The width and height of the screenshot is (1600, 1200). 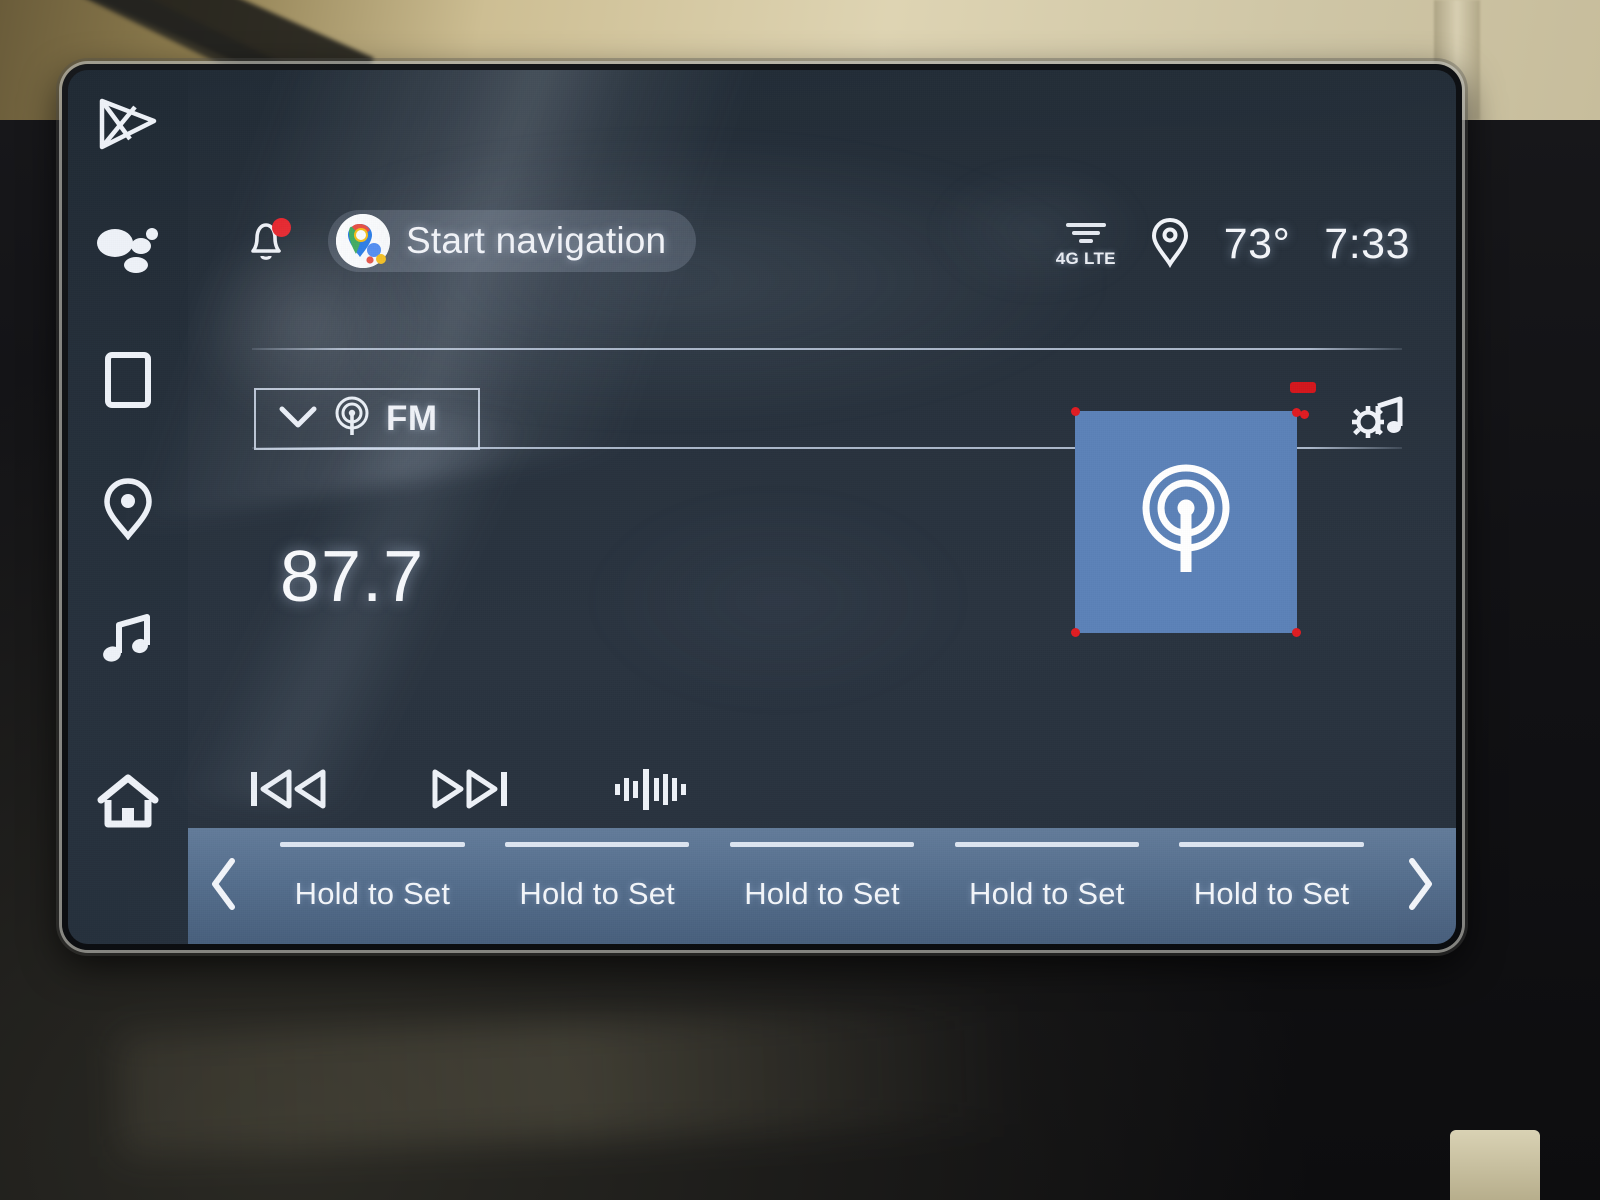 I want to click on start-navigation-button: Start navigation, so click(x=512, y=241).